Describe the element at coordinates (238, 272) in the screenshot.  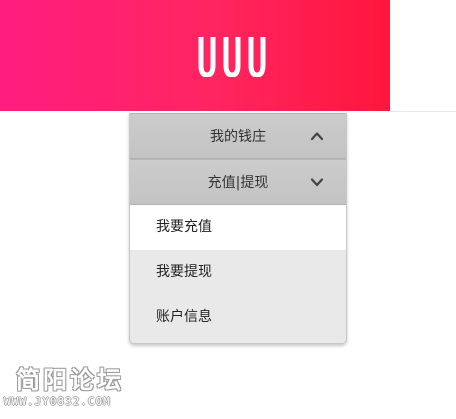
I see `menu-item-withdraw: 我要提现` at that location.